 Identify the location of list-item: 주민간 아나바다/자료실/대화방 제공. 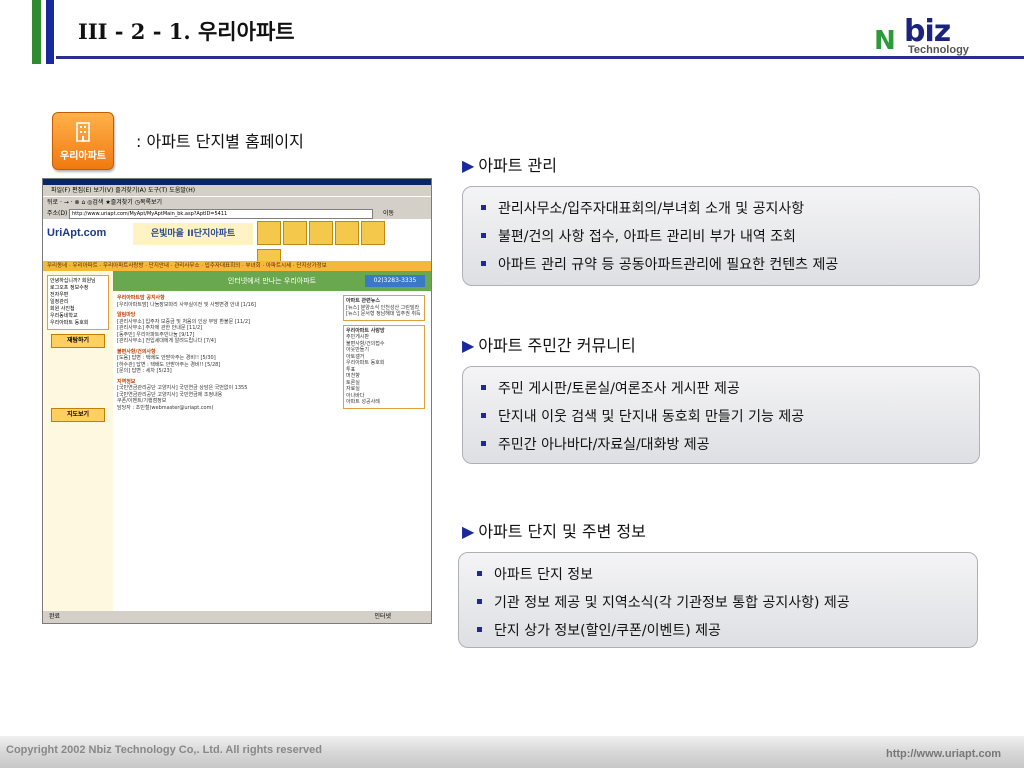
(724, 445).